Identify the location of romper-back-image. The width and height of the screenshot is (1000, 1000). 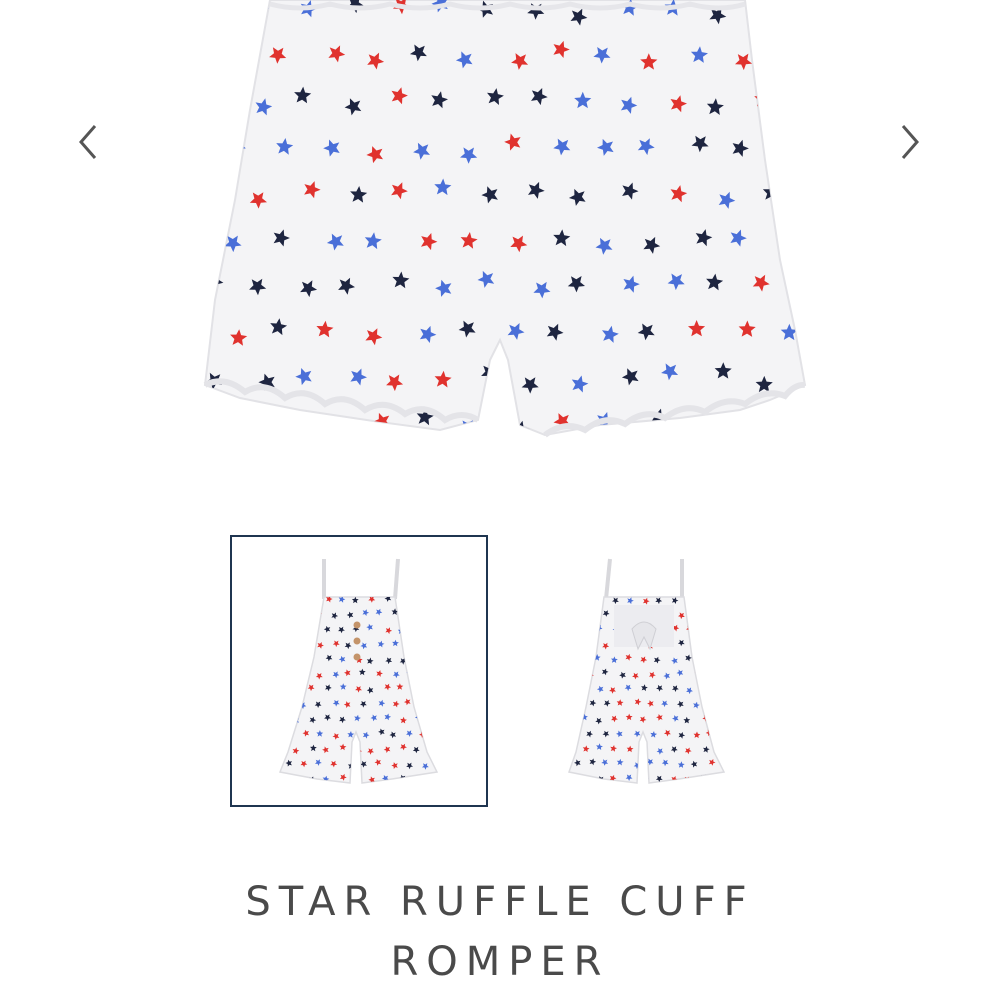
(647, 671).